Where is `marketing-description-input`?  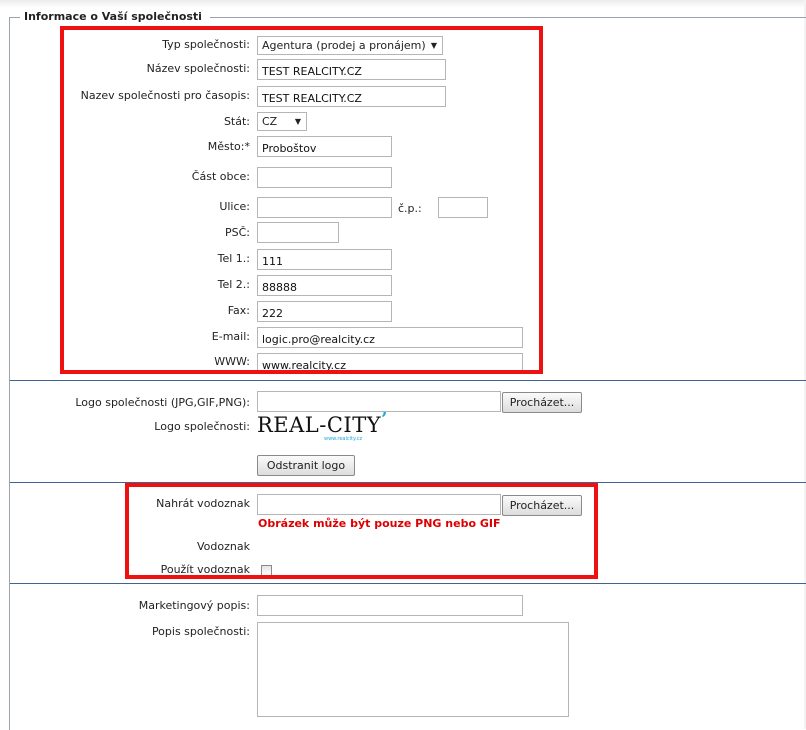 marketing-description-input is located at coordinates (390, 605).